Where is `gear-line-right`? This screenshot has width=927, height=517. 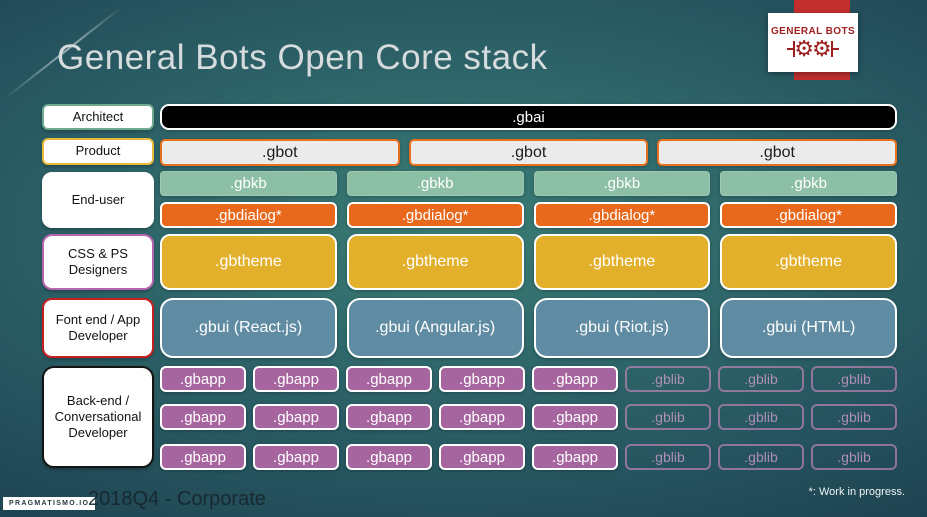 gear-line-right is located at coordinates (835, 48).